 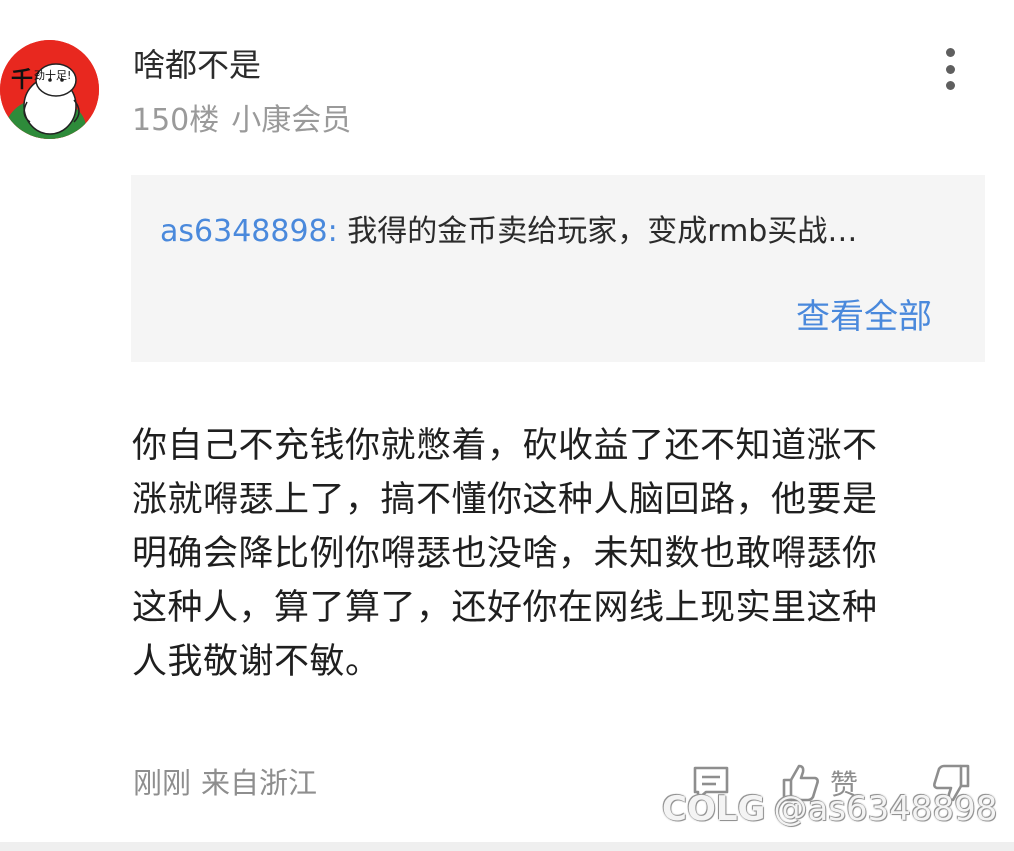 I want to click on member-badge: 小康会员, so click(x=291, y=120).